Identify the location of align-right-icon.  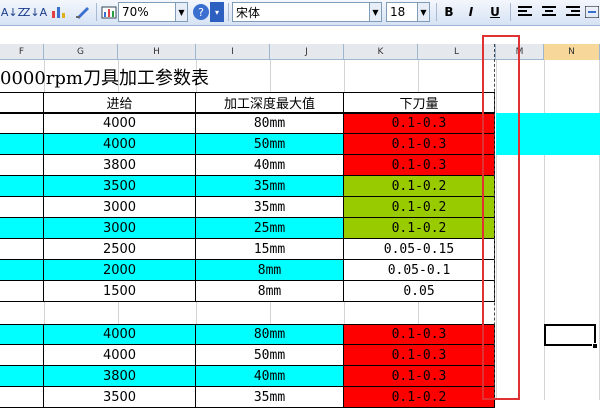
(573, 12).